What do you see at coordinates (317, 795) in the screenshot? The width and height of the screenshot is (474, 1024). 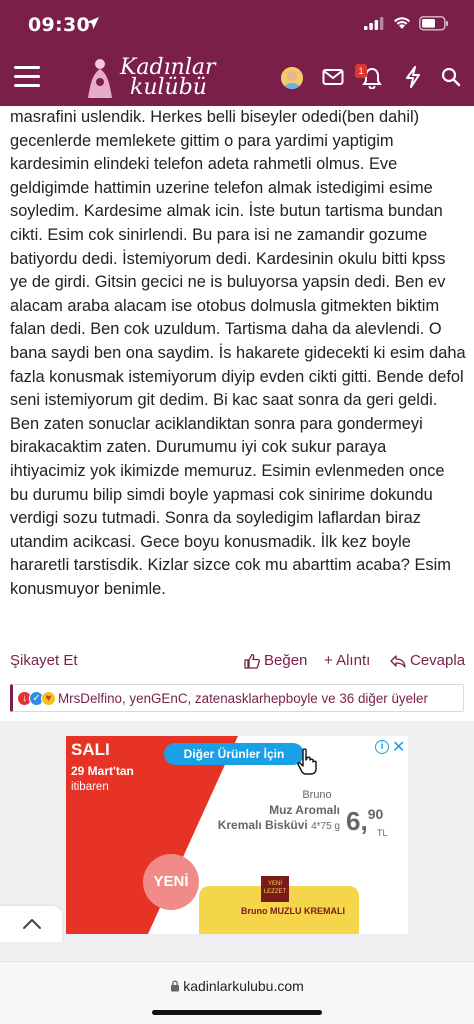 I see `ad-brand: Bruno` at bounding box center [317, 795].